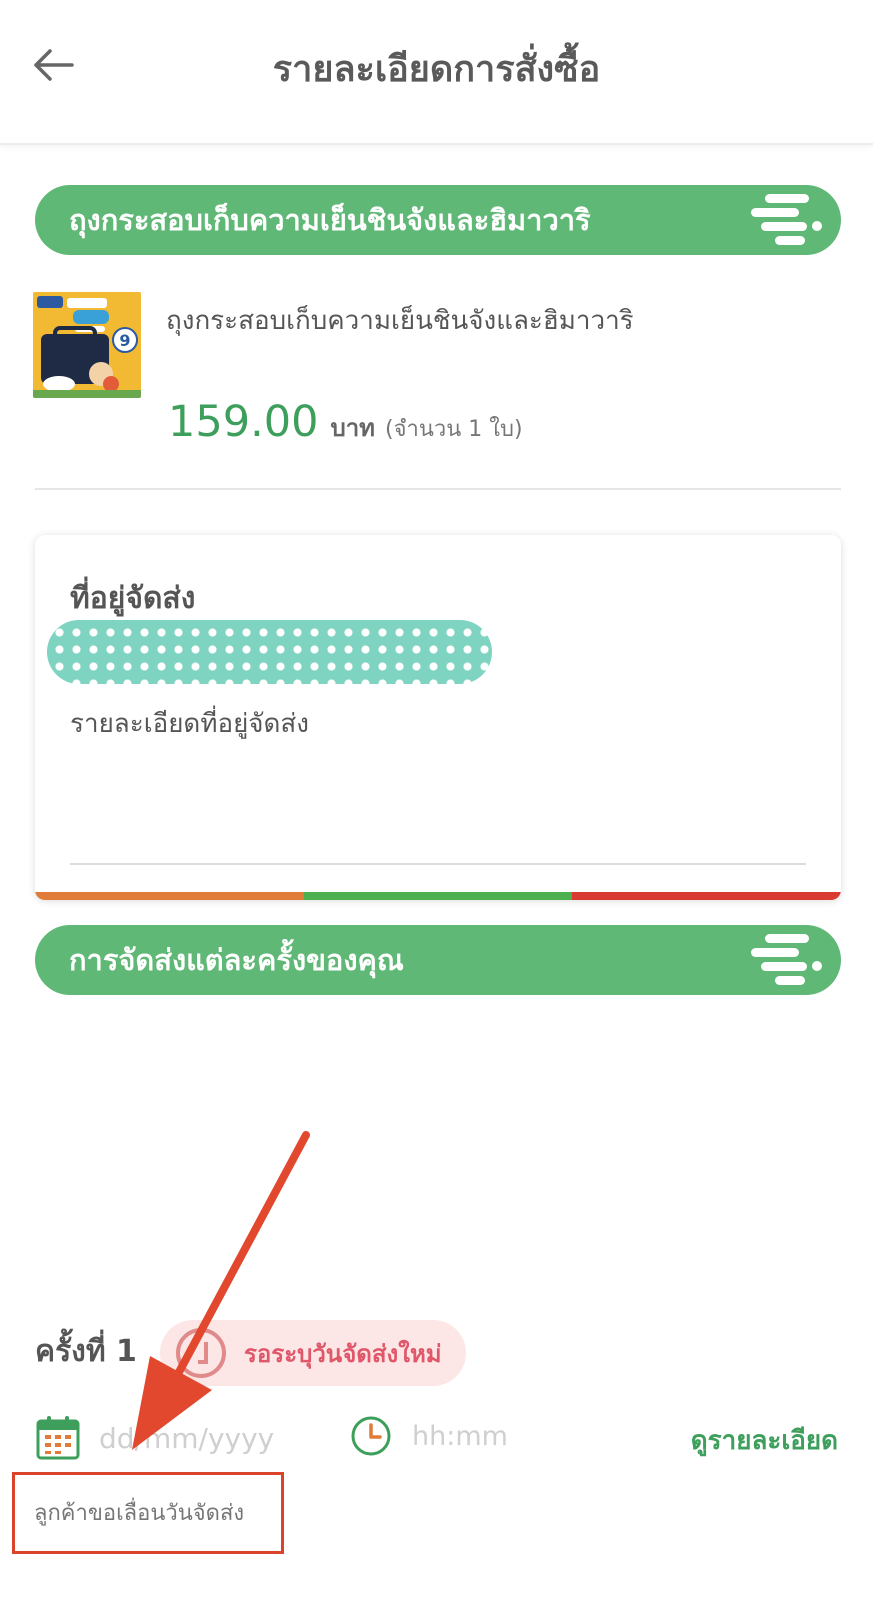 The width and height of the screenshot is (873, 1600). Describe the element at coordinates (133, 598) in the screenshot. I see `address-heading: ที่อยู่จัดส่ง` at that location.